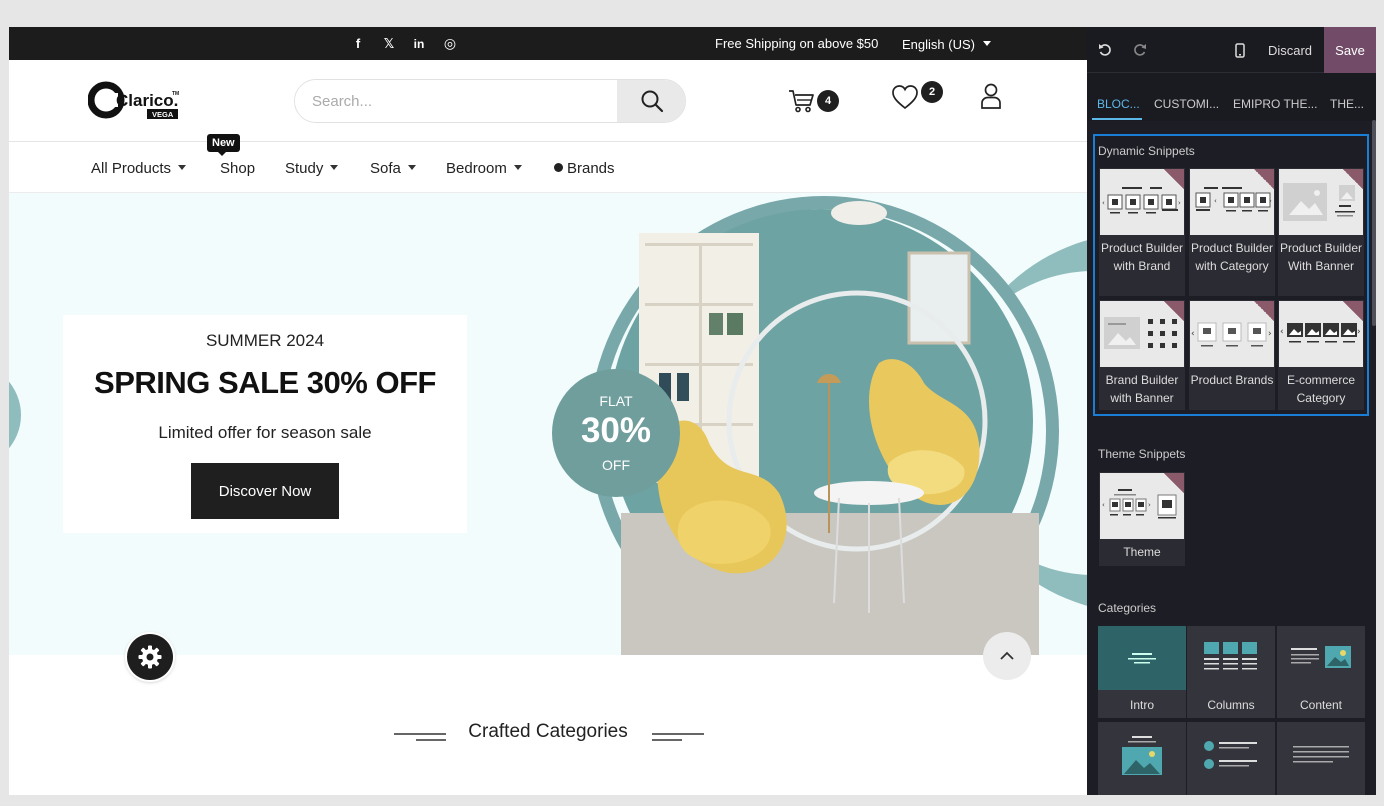 The width and height of the screenshot is (1384, 806). What do you see at coordinates (1232, 380) in the screenshot?
I see `snippet-label: Product Brands` at bounding box center [1232, 380].